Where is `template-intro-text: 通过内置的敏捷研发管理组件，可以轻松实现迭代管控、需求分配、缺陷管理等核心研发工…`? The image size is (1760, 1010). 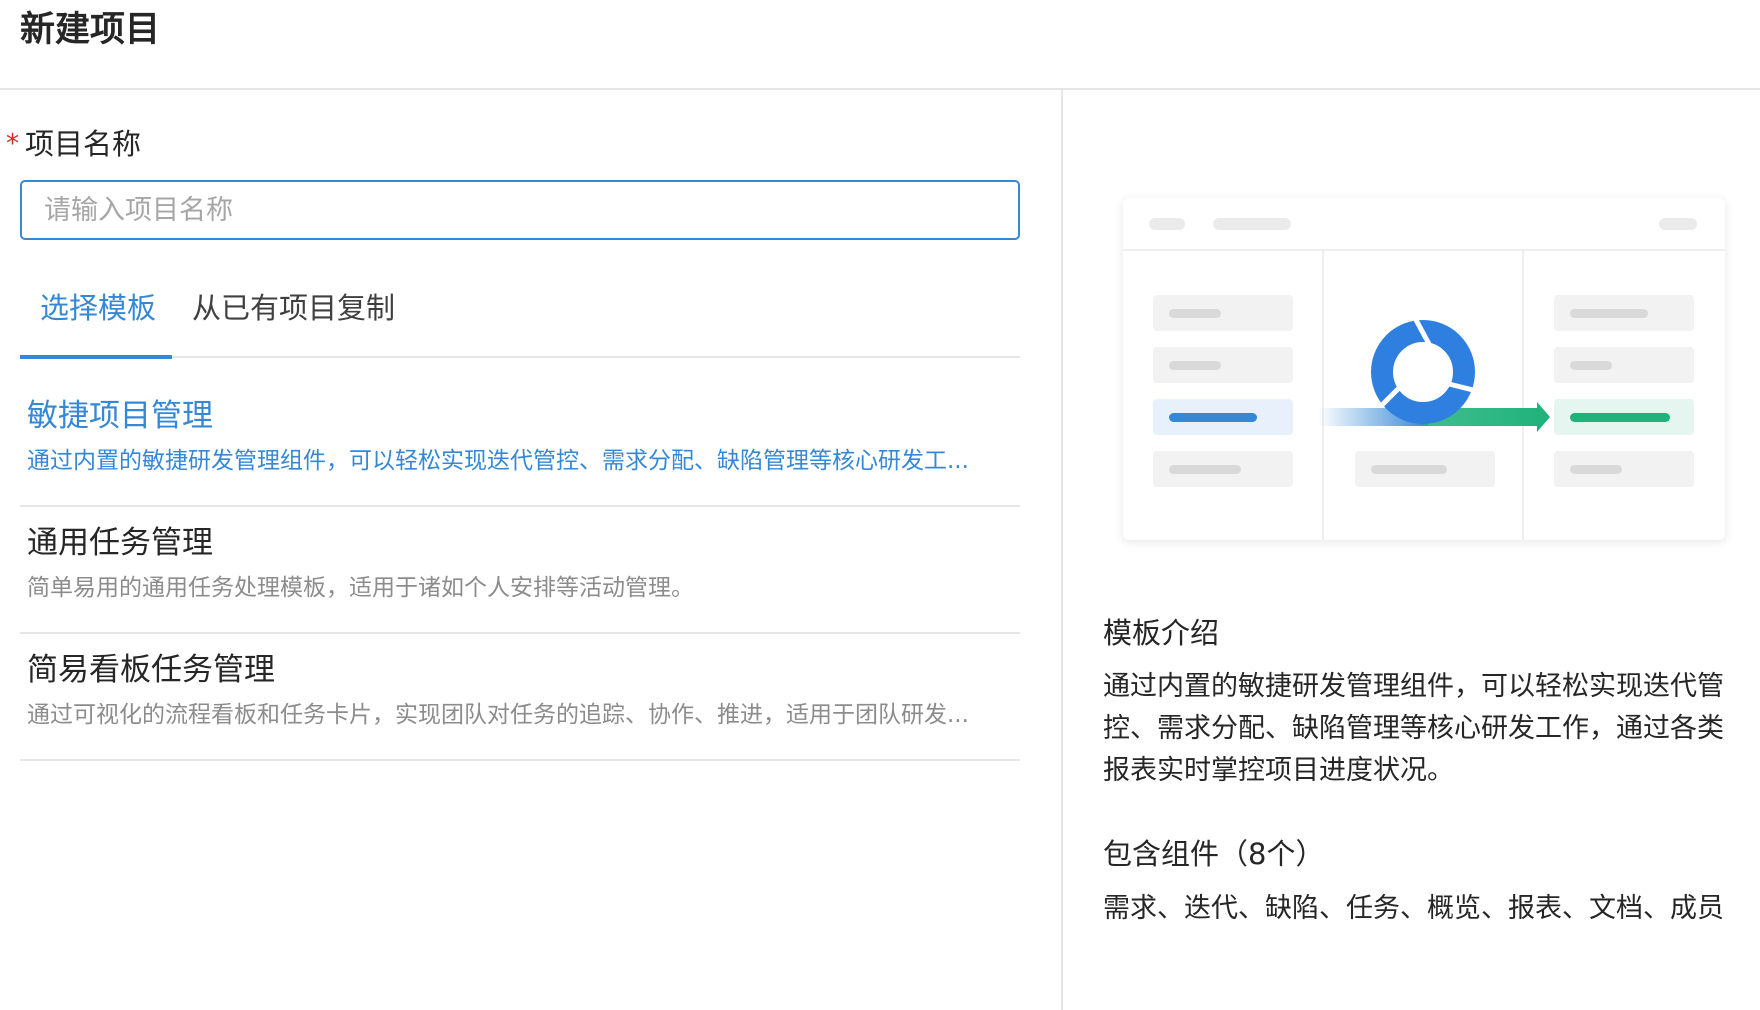 template-intro-text: 通过内置的敏捷研发管理组件，可以轻松实现迭代管控、需求分配、缺陷管理等核心研发工… is located at coordinates (1413, 728).